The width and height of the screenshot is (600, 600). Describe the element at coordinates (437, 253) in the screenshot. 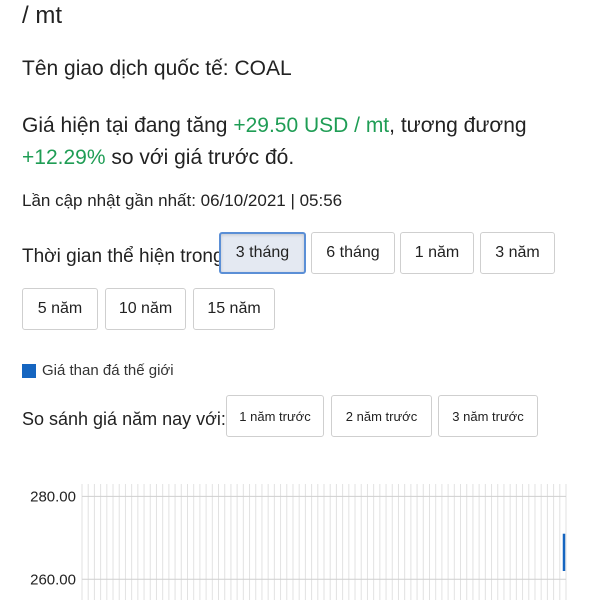

I see `range-button-1-year: 1 năm` at that location.